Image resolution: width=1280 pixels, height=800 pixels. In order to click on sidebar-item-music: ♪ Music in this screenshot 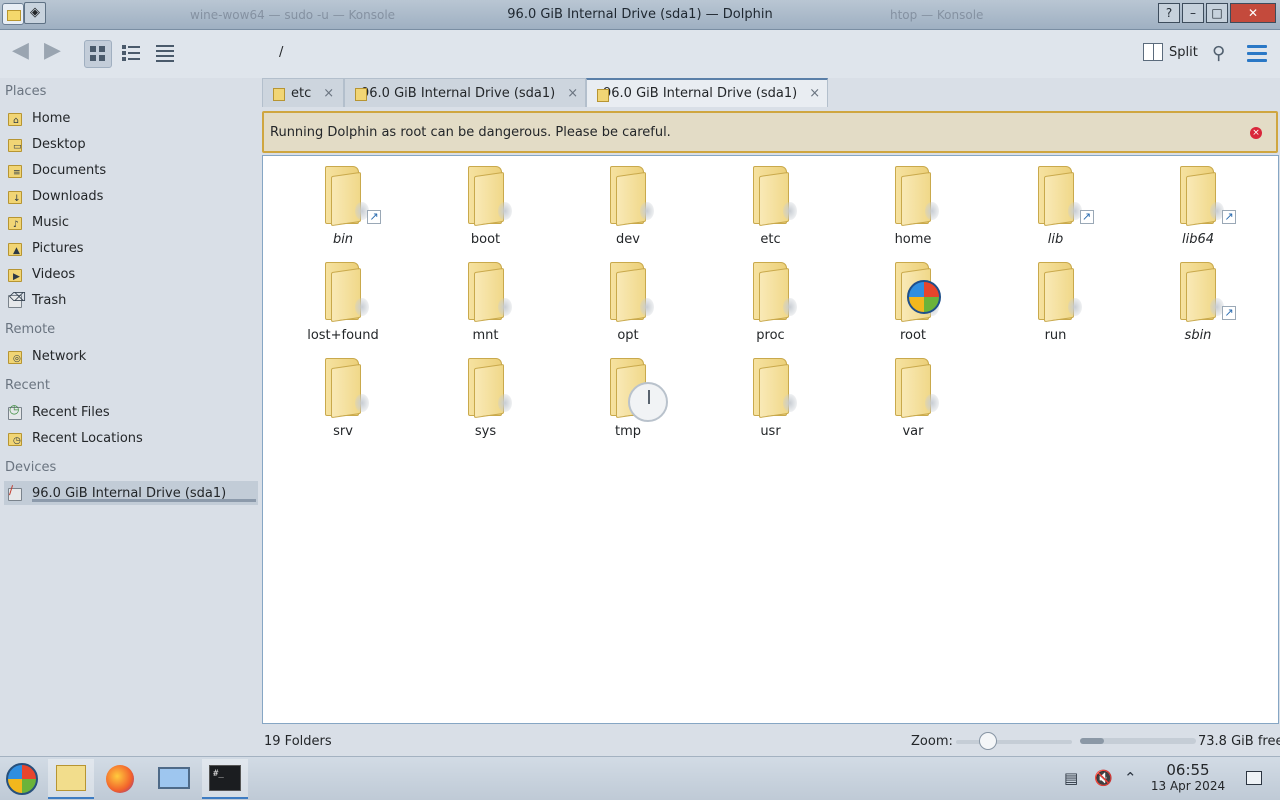, I will do `click(131, 222)`.